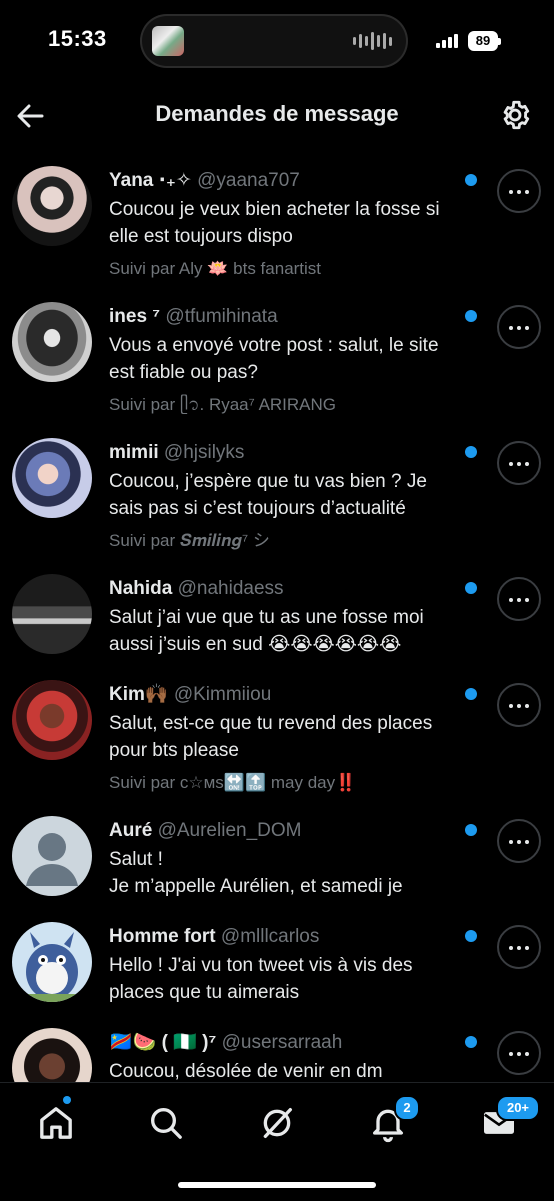  Describe the element at coordinates (204, 452) in the screenshot. I see `sender-handle: @hjsilyks` at that location.